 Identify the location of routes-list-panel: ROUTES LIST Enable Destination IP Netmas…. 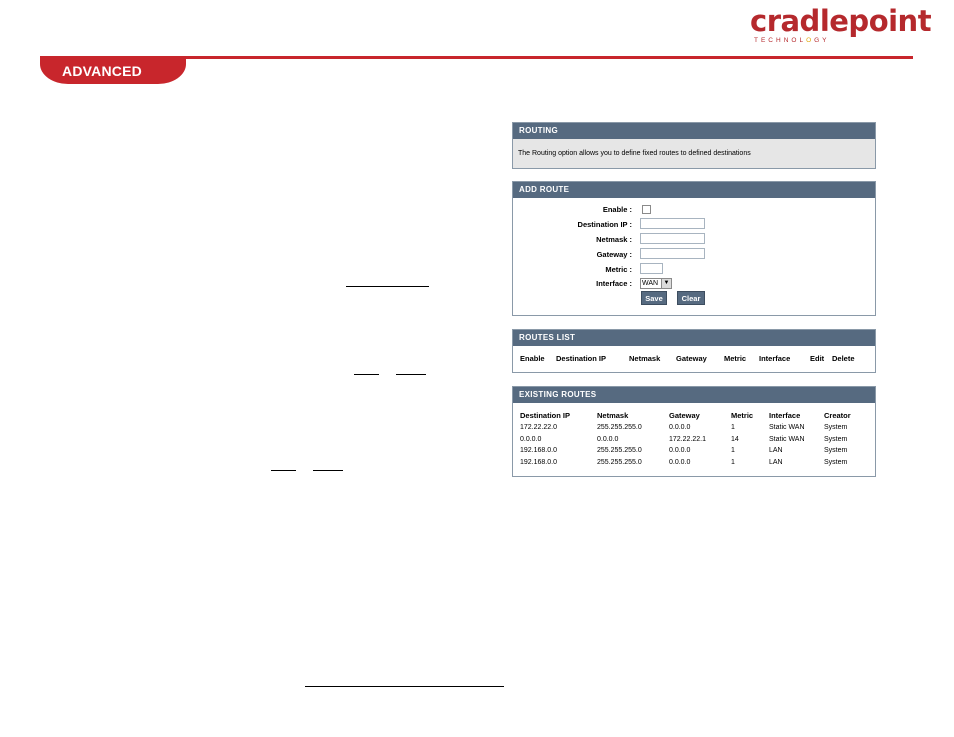
(694, 351).